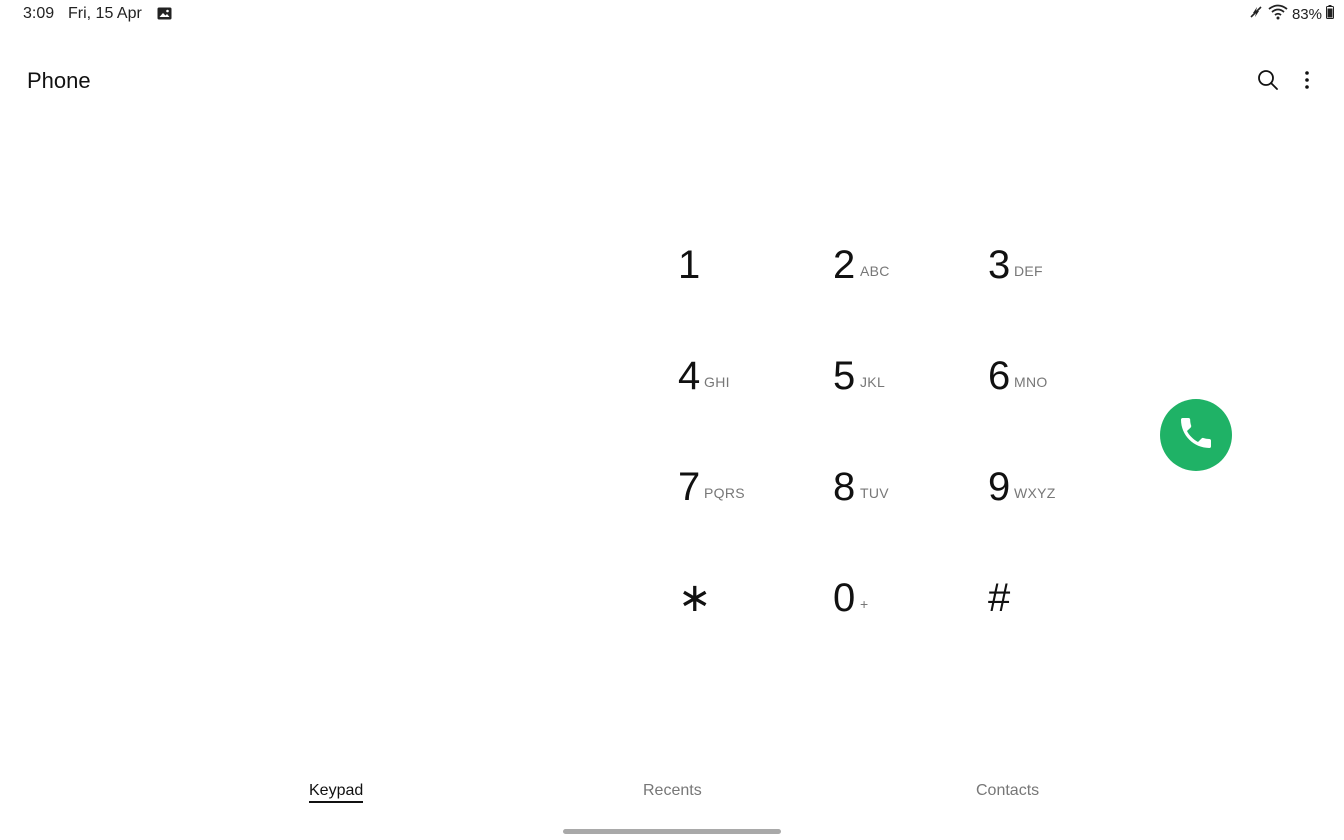 Image resolution: width=1344 pixels, height=840 pixels. I want to click on status-bar: 3:09 Fri, 15 Apr 83%, so click(672, 14).